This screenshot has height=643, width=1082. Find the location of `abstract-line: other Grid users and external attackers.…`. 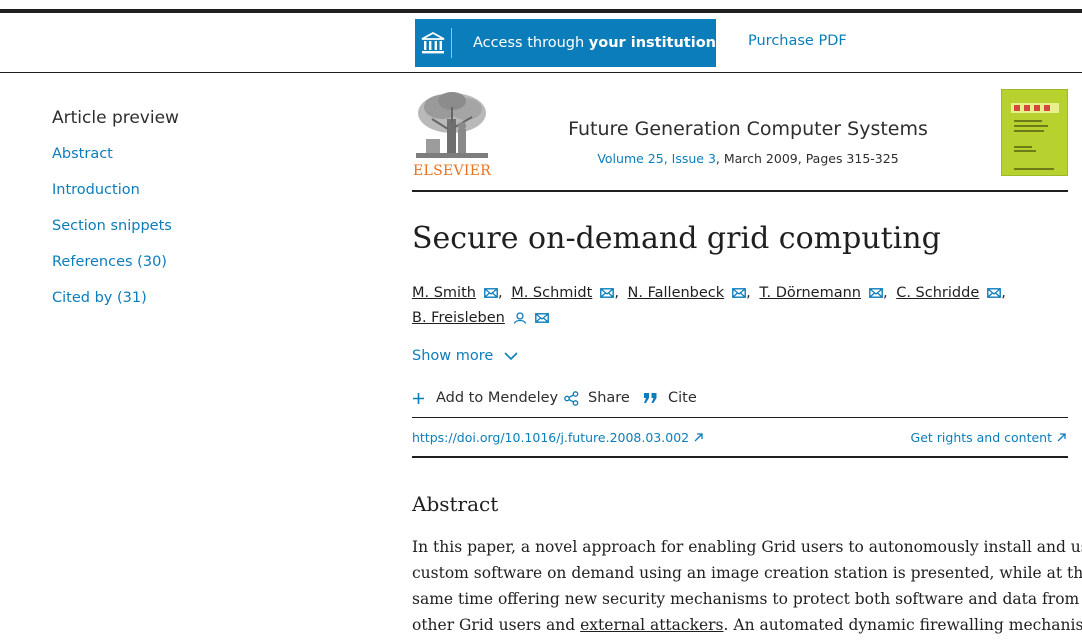

abstract-line: other Grid users and external attackers.… is located at coordinates (747, 625).